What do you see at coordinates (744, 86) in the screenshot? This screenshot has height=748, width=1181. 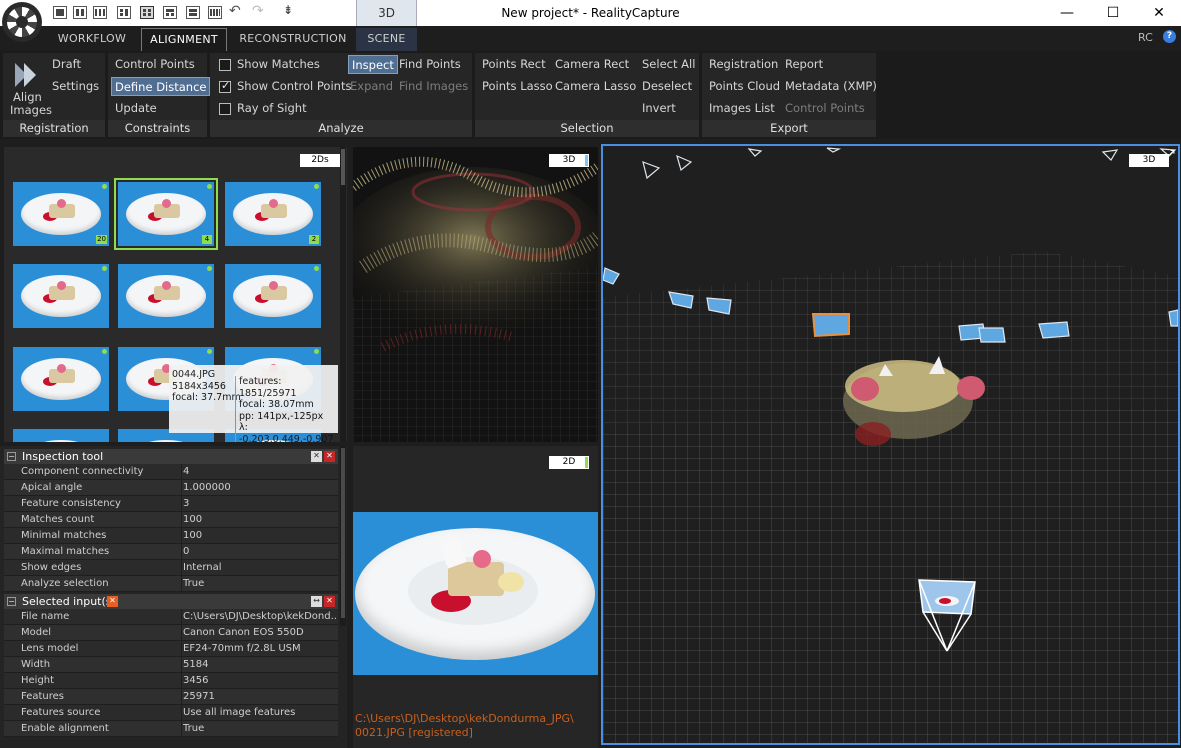 I see `points-cloud-button: Points Cloud` at bounding box center [744, 86].